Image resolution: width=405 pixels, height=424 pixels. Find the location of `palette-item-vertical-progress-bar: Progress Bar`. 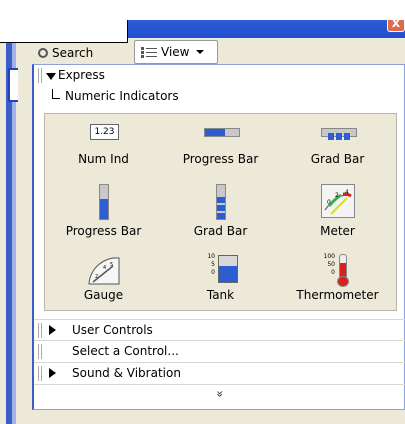

palette-item-vertical-progress-bar: Progress Bar is located at coordinates (103, 211).